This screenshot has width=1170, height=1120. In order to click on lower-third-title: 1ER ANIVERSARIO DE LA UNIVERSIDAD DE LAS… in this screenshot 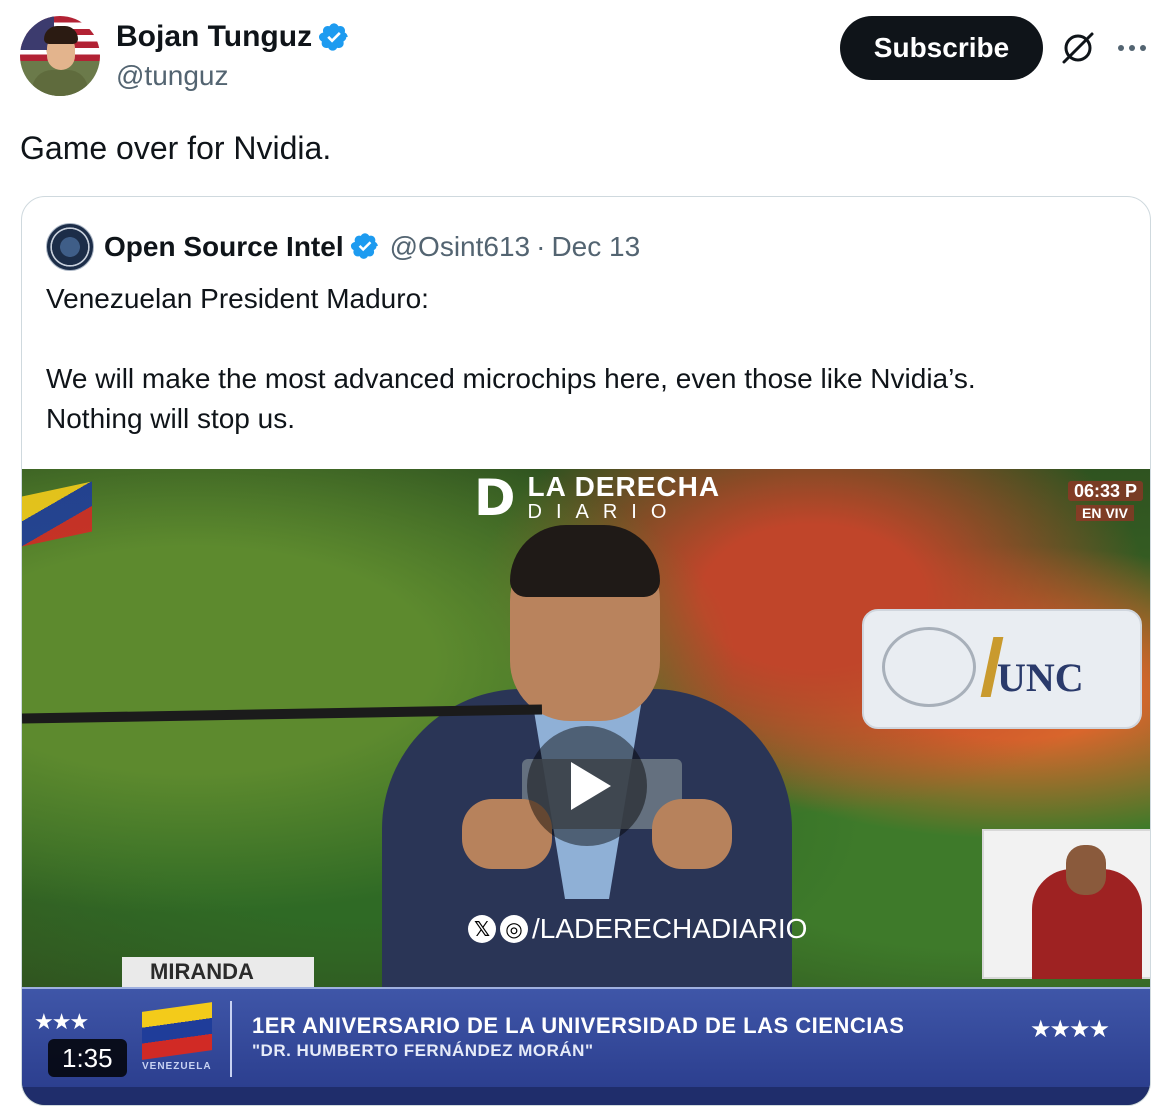, I will do `click(578, 1025)`.